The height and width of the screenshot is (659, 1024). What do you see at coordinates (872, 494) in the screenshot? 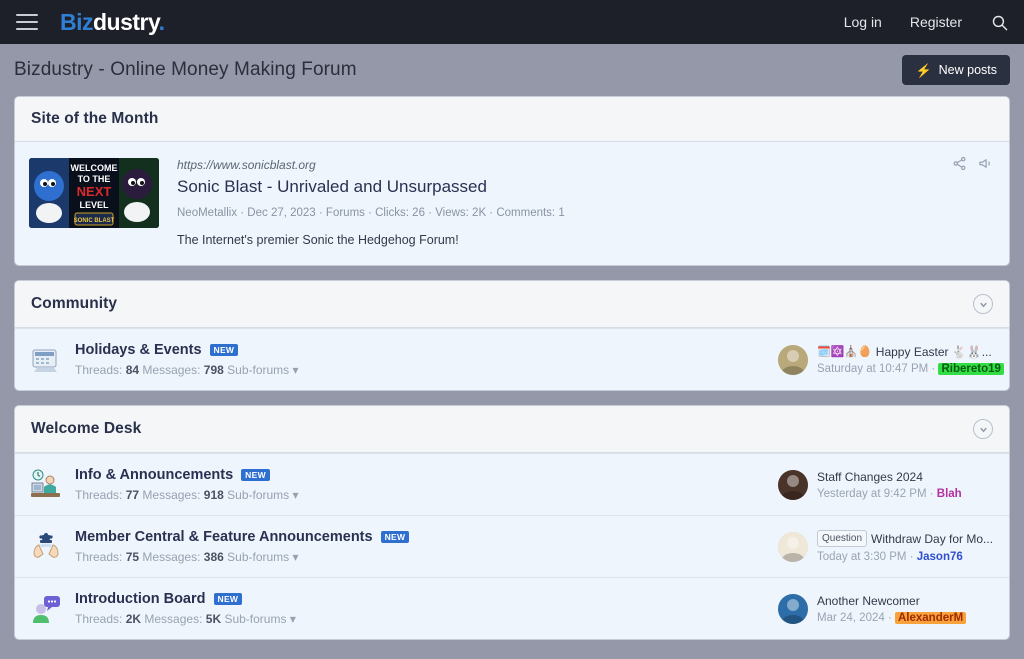
I see `last-post-date: Yesterday at 9:42 PM` at bounding box center [872, 494].